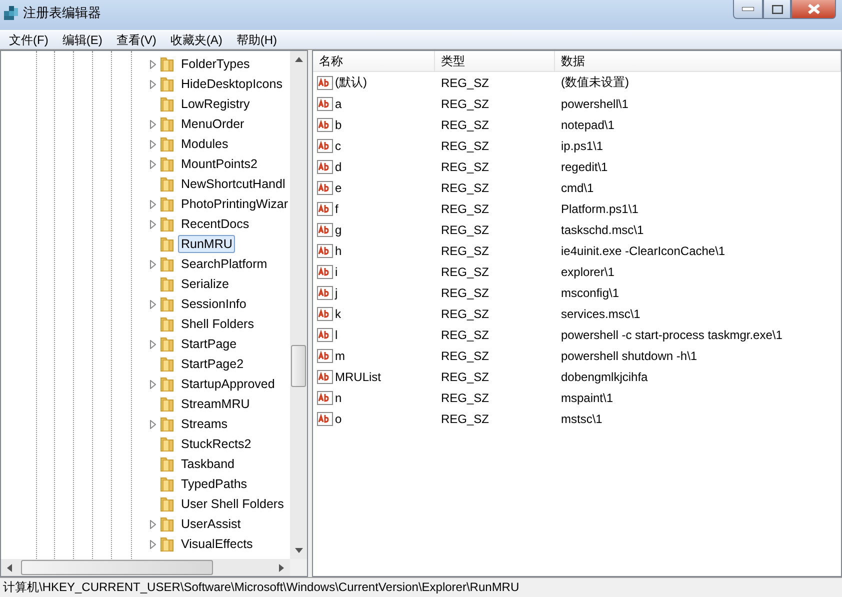  I want to click on tree-item: Streams, so click(204, 424).